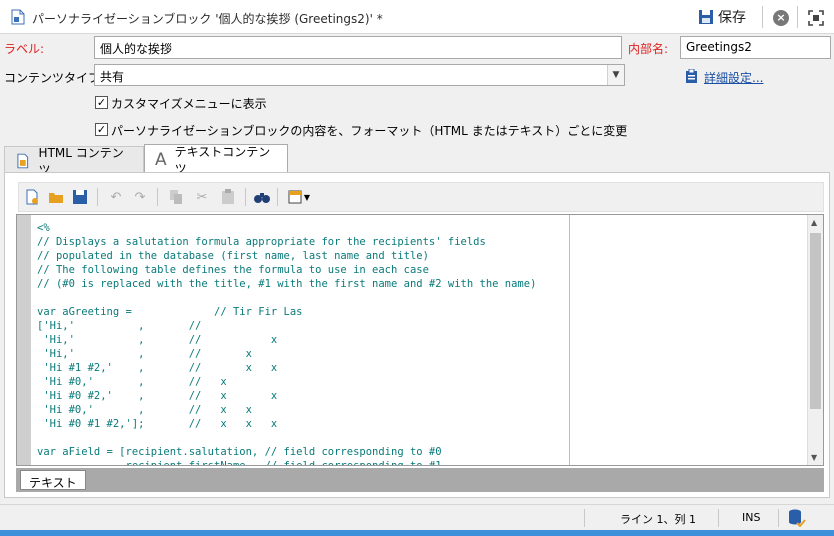 This screenshot has height=536, width=834. Describe the element at coordinates (176, 197) in the screenshot. I see `copy-icon` at that location.